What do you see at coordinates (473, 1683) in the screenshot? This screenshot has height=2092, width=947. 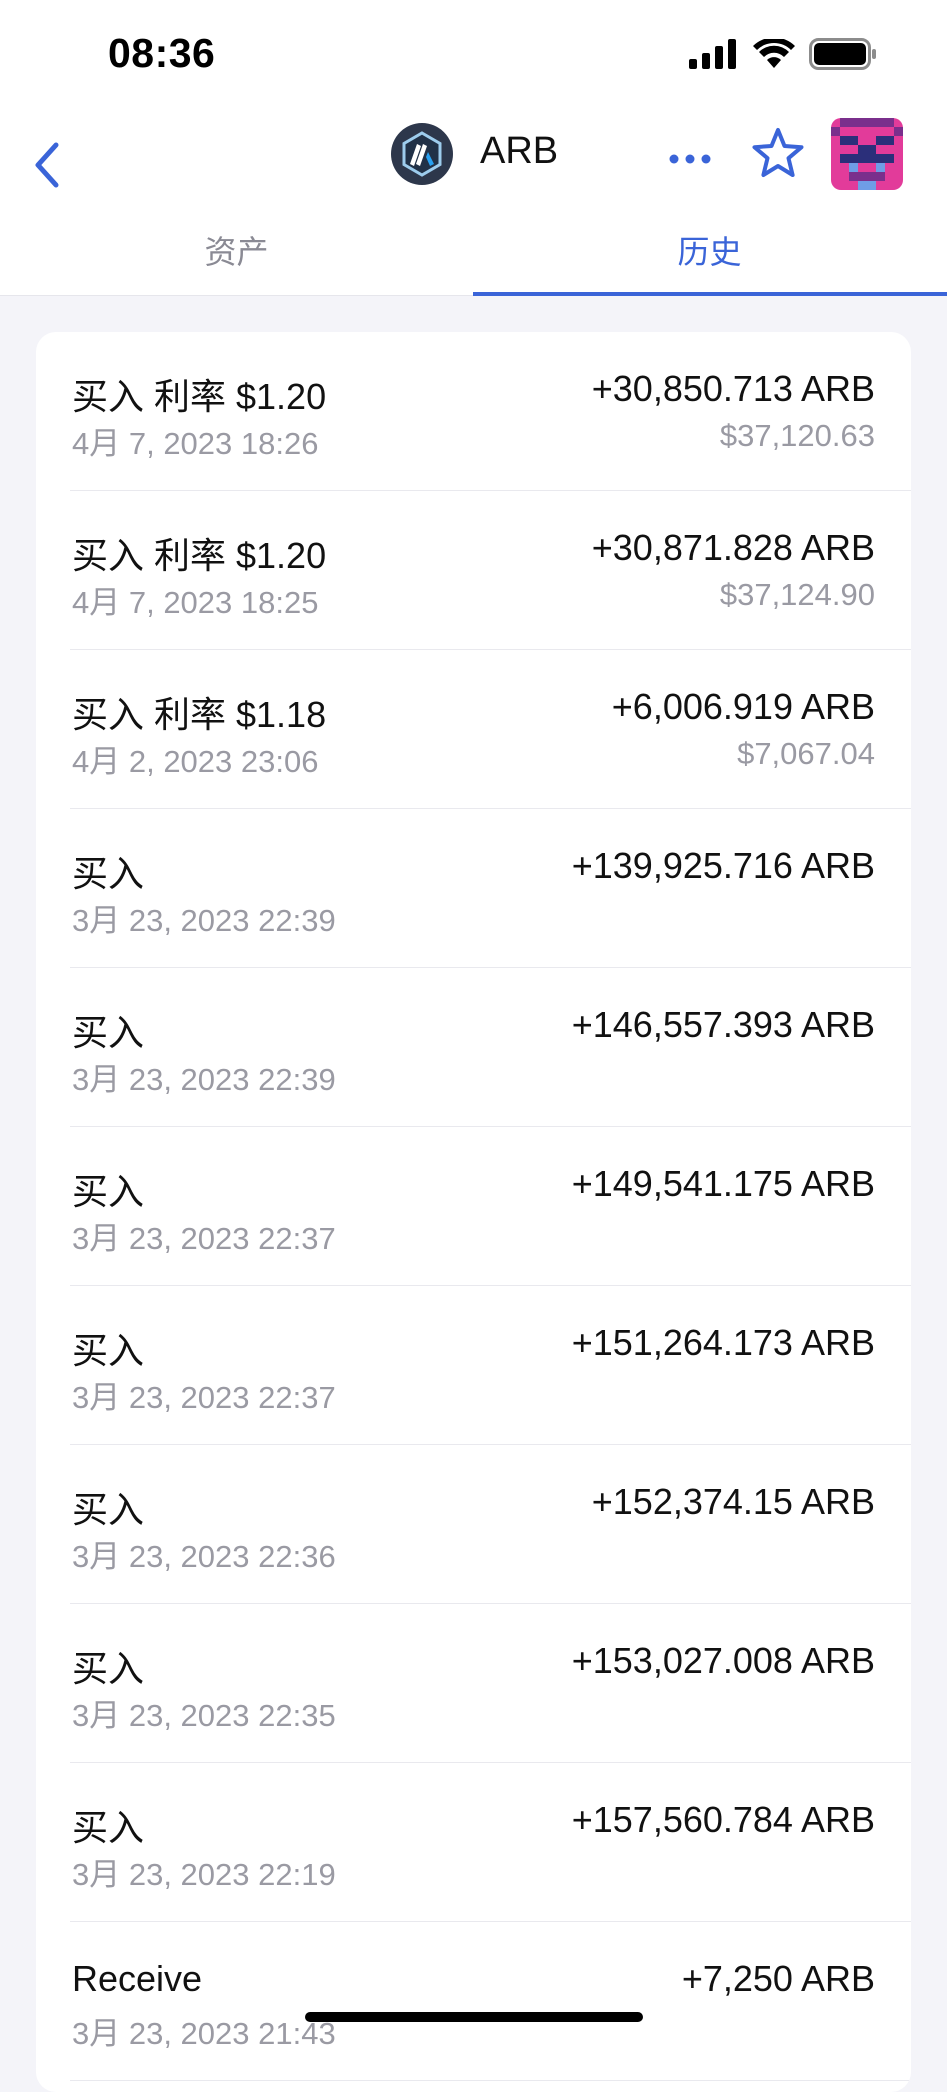 I see `transaction-row: 买入 3月 23, 2023 22:35 +153,027.008 ARB` at bounding box center [473, 1683].